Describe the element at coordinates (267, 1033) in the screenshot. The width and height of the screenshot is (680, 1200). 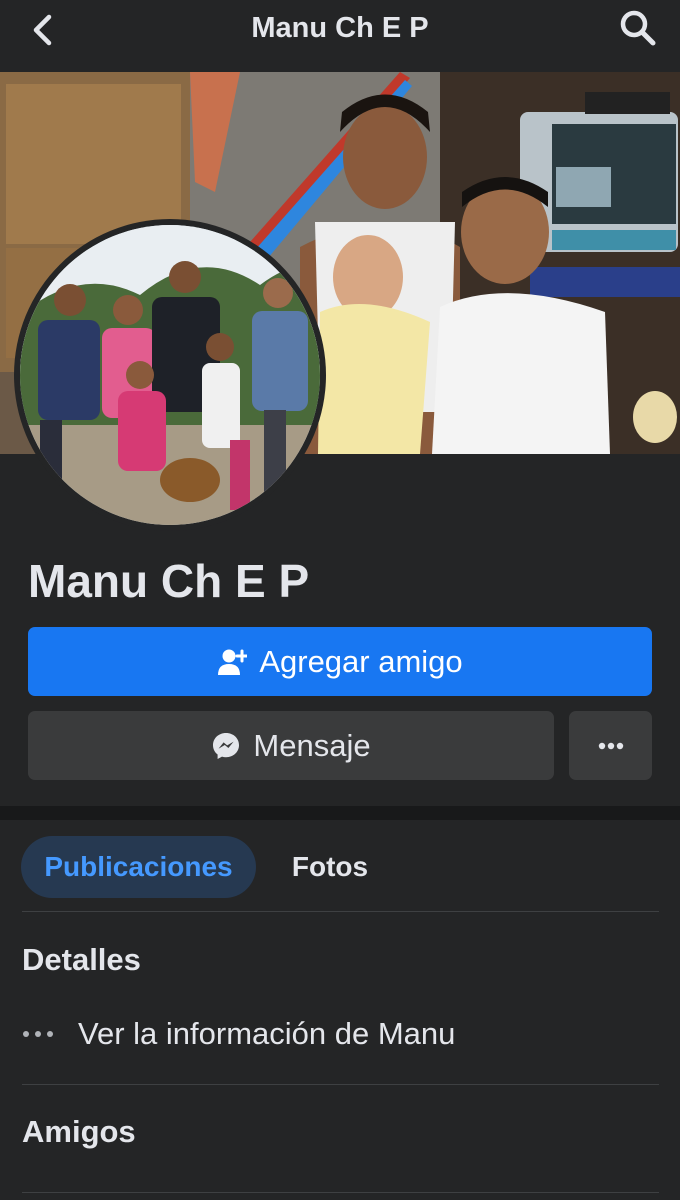
I see `see-info-label: Ver la información de Manu` at that location.